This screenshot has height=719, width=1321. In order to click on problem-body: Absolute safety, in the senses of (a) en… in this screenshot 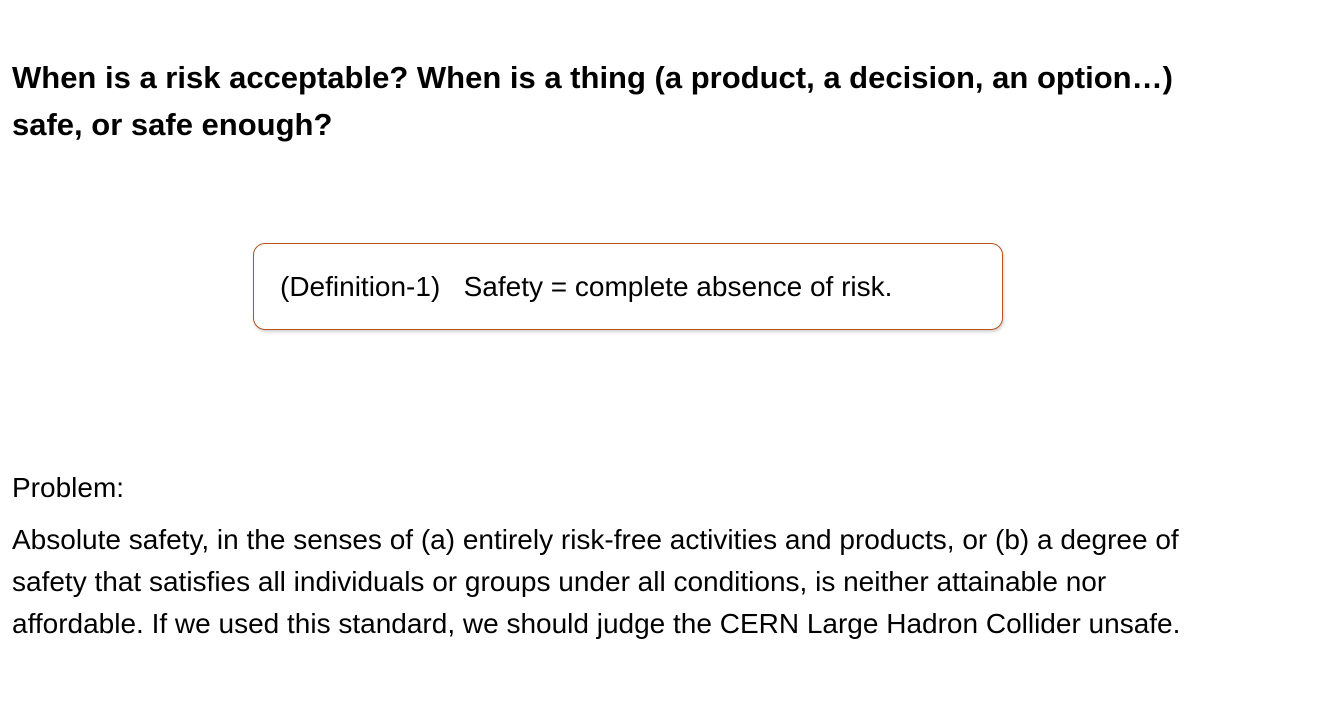, I will do `click(596, 581)`.